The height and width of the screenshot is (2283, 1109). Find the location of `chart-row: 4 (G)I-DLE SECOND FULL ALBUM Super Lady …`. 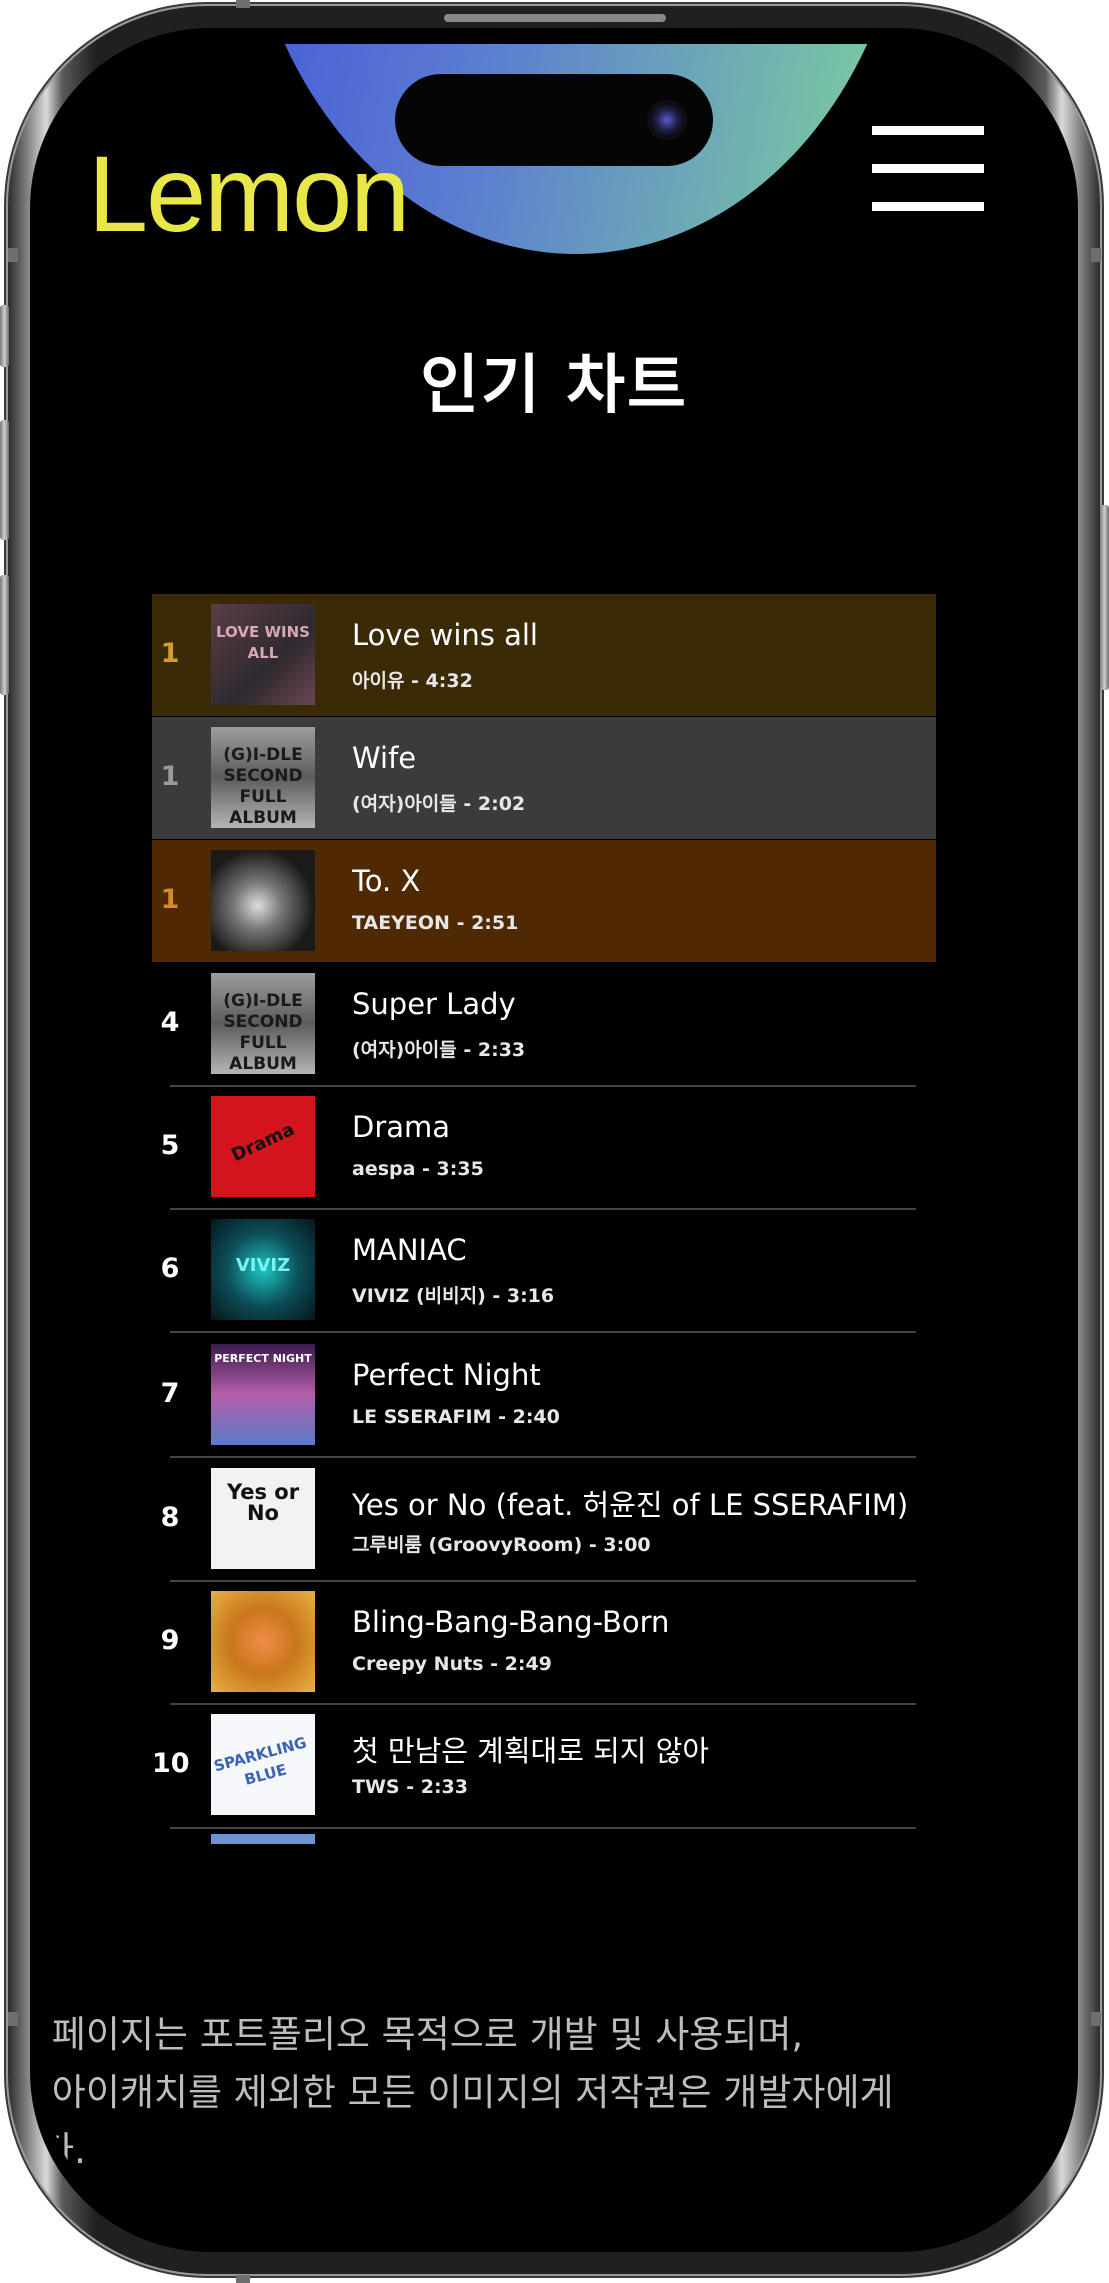

chart-row: 4 (G)I-DLE SECOND FULL ALBUM Super Lady … is located at coordinates (544, 1024).